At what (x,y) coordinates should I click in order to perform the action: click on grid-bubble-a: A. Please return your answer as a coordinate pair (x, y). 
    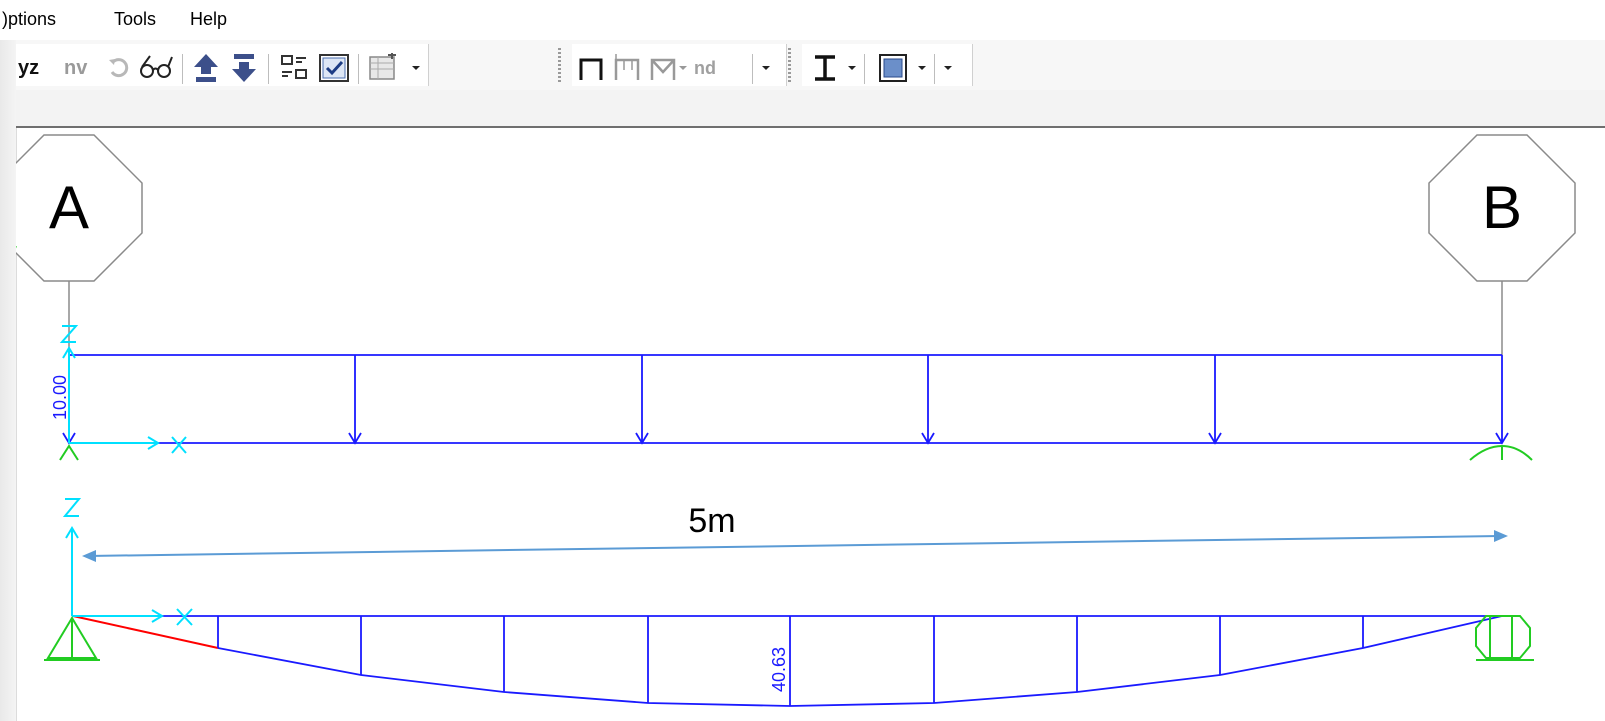
    Looking at the image, I should click on (71, 208).